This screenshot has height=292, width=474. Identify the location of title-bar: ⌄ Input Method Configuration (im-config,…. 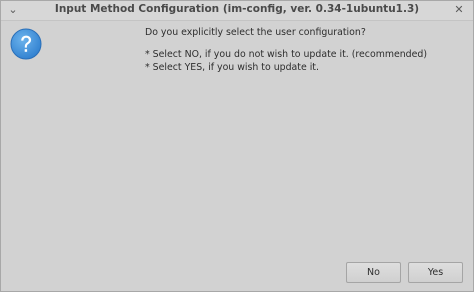
(237, 11).